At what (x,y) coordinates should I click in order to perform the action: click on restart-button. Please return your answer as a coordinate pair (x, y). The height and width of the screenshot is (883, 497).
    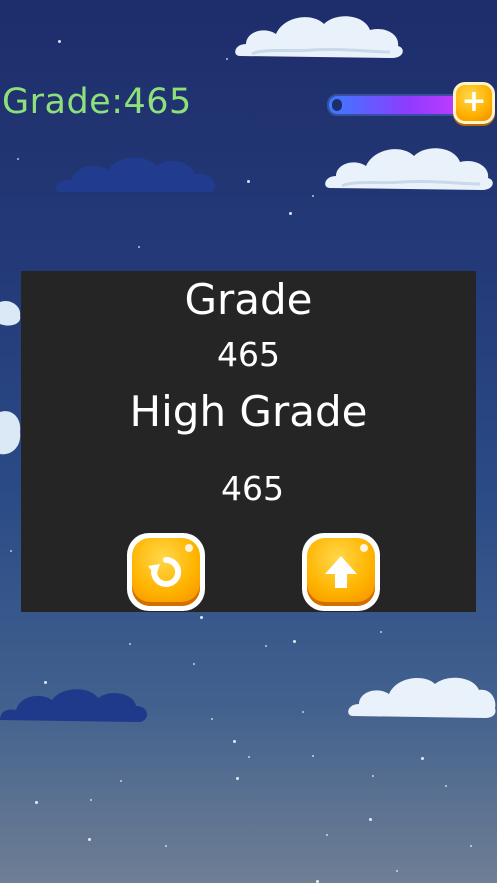
    Looking at the image, I should click on (166, 572).